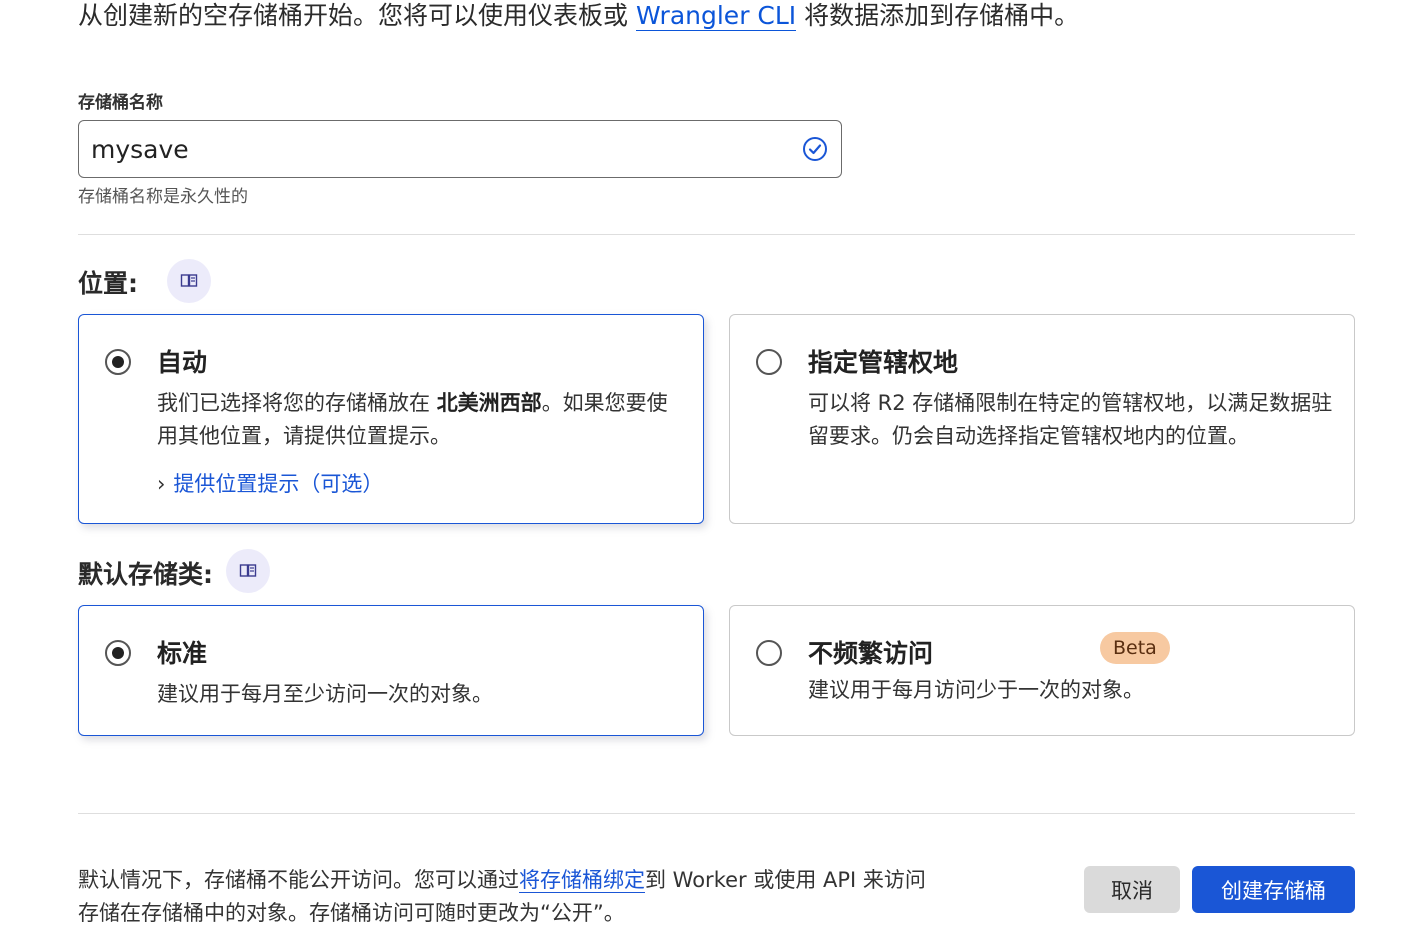 The width and height of the screenshot is (1401, 943). What do you see at coordinates (325, 694) in the screenshot?
I see `option-description: 建议用于每月至少访问一次的对象。` at bounding box center [325, 694].